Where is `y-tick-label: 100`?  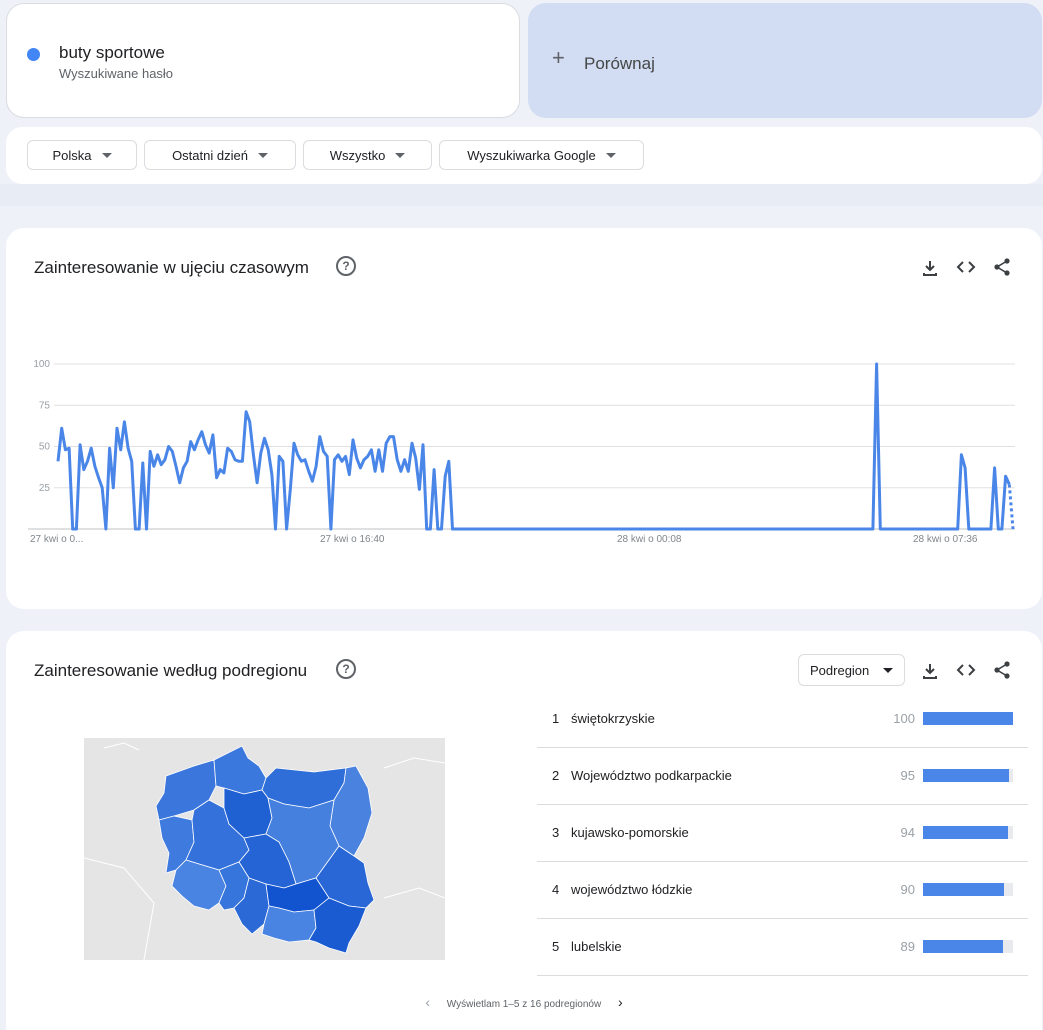
y-tick-label: 100 is located at coordinates (41, 364).